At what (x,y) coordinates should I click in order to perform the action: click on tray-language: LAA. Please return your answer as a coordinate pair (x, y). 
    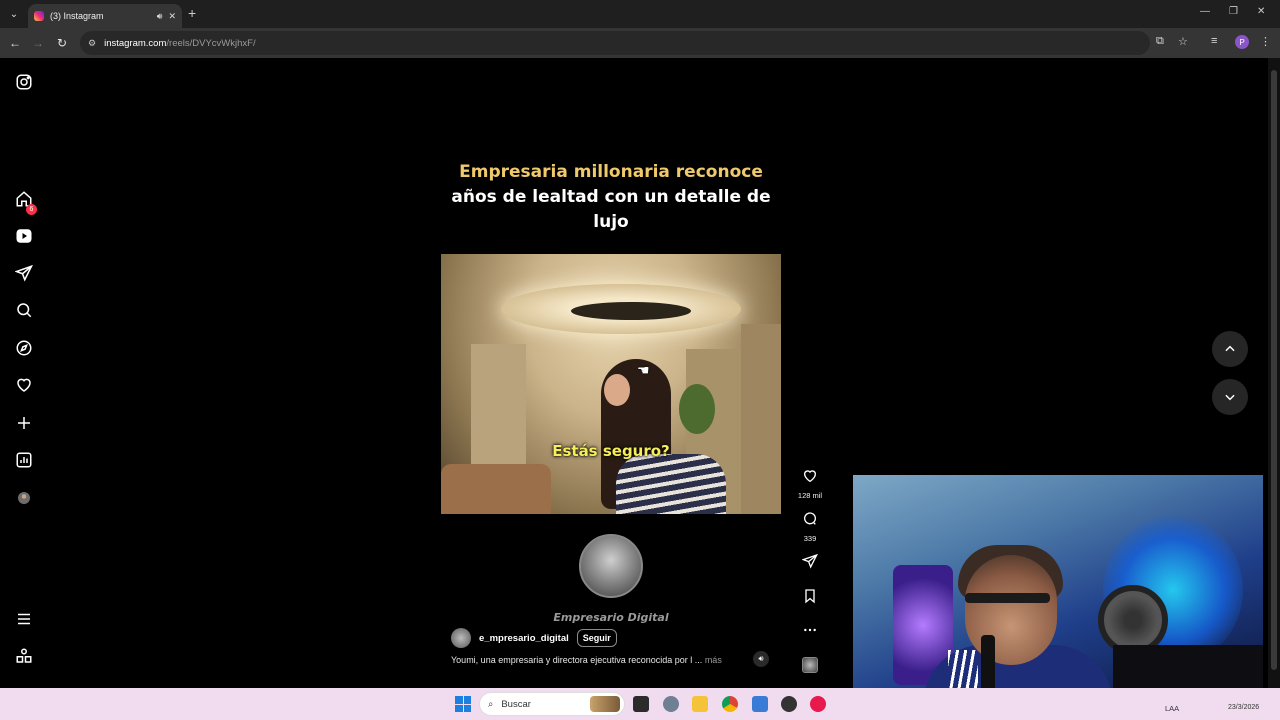
    Looking at the image, I should click on (1172, 708).